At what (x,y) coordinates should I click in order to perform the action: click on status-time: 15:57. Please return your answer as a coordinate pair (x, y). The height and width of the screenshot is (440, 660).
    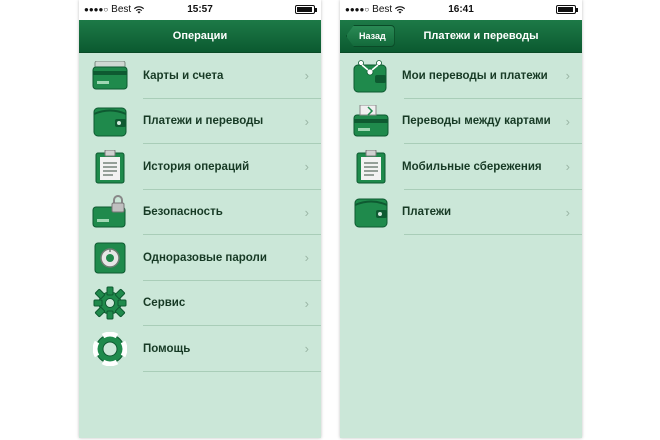
    Looking at the image, I should click on (200, 9).